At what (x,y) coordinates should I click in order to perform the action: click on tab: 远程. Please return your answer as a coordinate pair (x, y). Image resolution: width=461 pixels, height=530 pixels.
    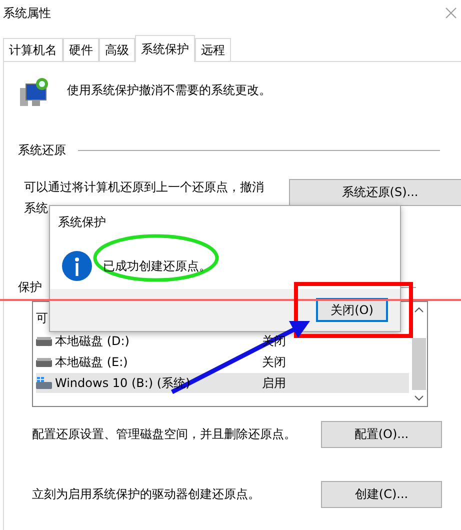
    Looking at the image, I should click on (213, 49).